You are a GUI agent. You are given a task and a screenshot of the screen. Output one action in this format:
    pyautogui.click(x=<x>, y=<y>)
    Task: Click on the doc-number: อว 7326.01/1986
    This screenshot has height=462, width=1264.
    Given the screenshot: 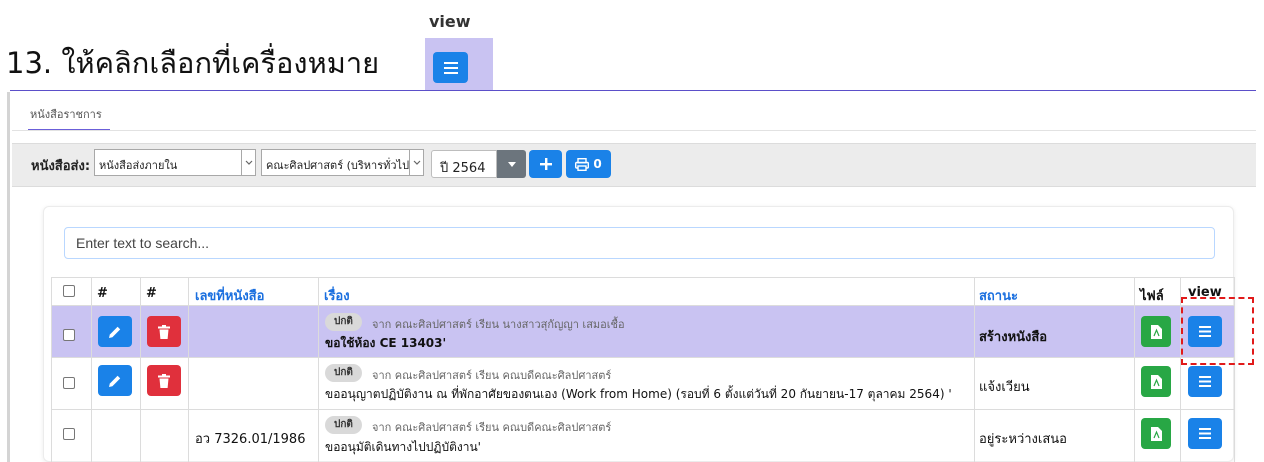 What is the action you would take?
    pyautogui.click(x=250, y=439)
    